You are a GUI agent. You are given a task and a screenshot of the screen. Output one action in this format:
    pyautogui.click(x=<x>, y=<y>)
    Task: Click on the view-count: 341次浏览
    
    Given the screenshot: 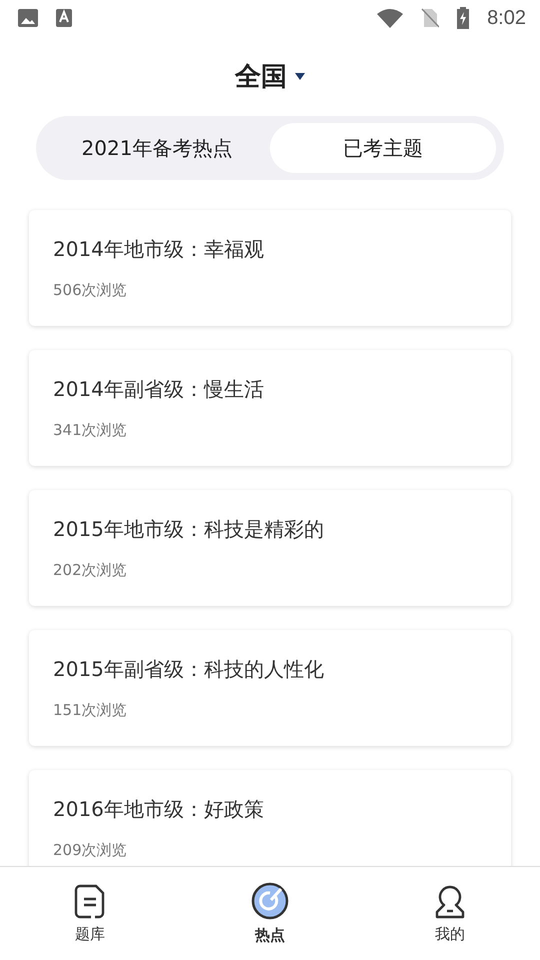 What is the action you would take?
    pyautogui.click(x=90, y=430)
    